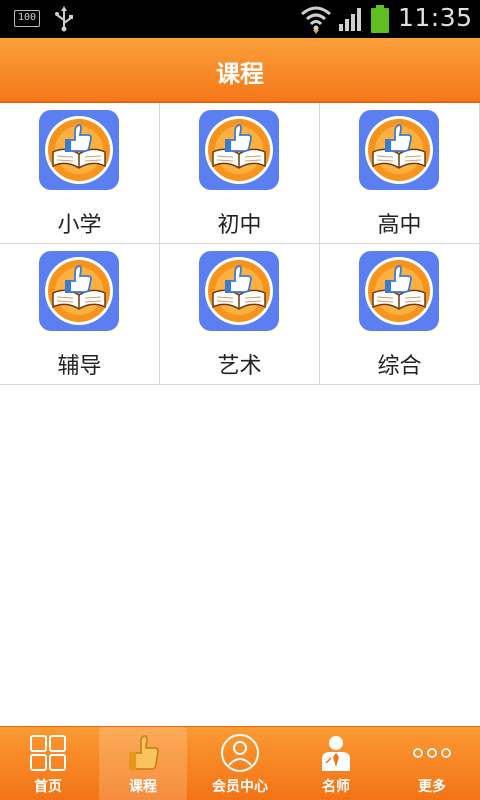 Image resolution: width=480 pixels, height=800 pixels. I want to click on tab-member-center: 会员中心, so click(240, 763).